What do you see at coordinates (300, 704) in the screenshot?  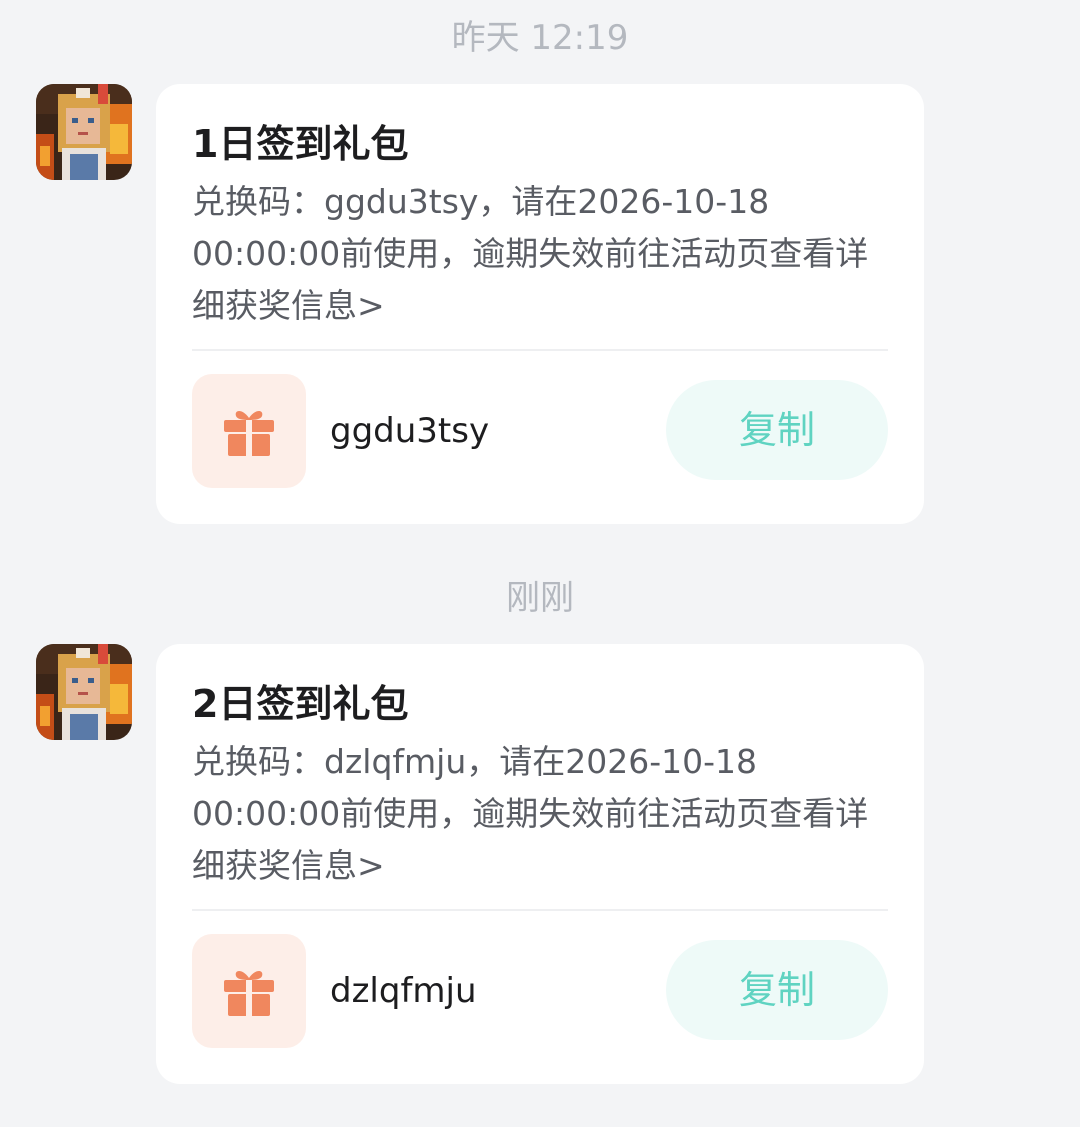 I see `card-title: 2日签到礼包` at bounding box center [300, 704].